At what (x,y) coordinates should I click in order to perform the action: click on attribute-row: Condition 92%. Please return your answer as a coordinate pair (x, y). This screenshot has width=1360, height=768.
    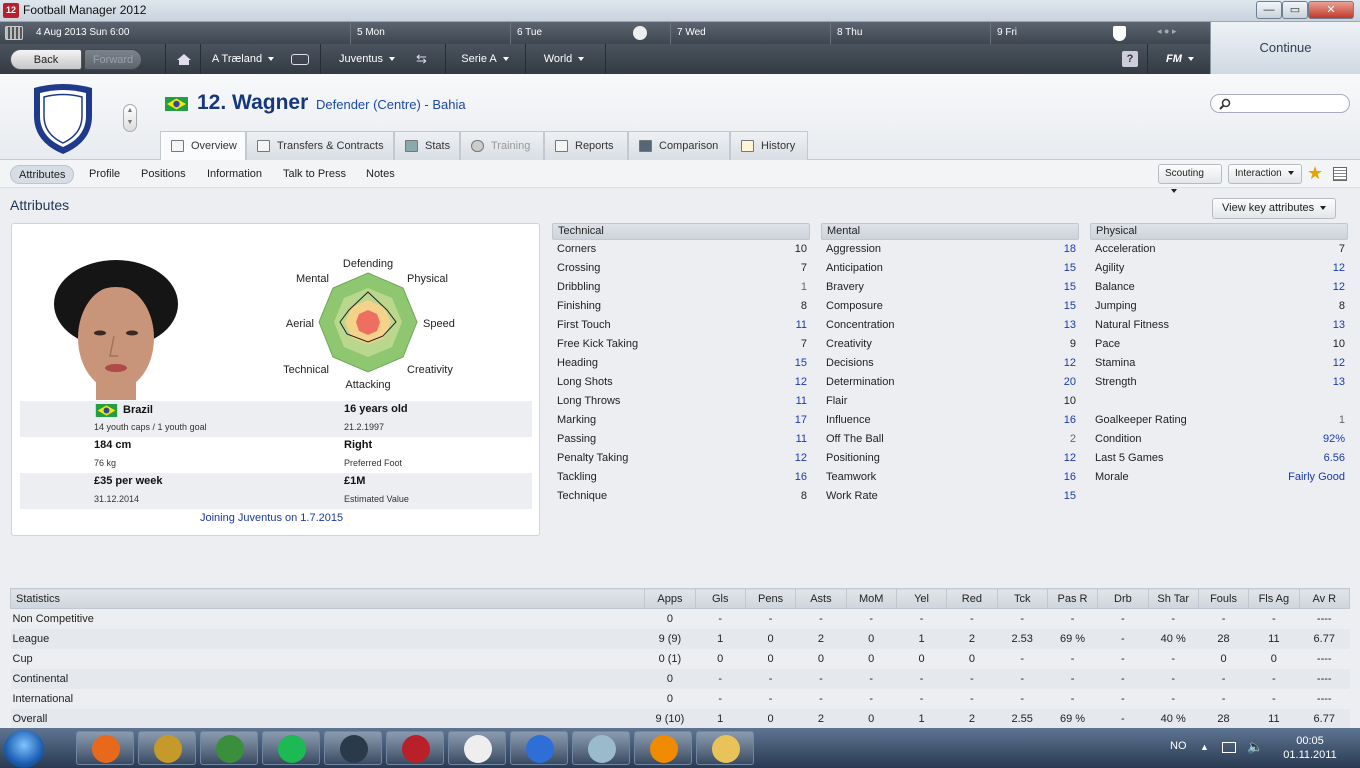
    Looking at the image, I should click on (1219, 439).